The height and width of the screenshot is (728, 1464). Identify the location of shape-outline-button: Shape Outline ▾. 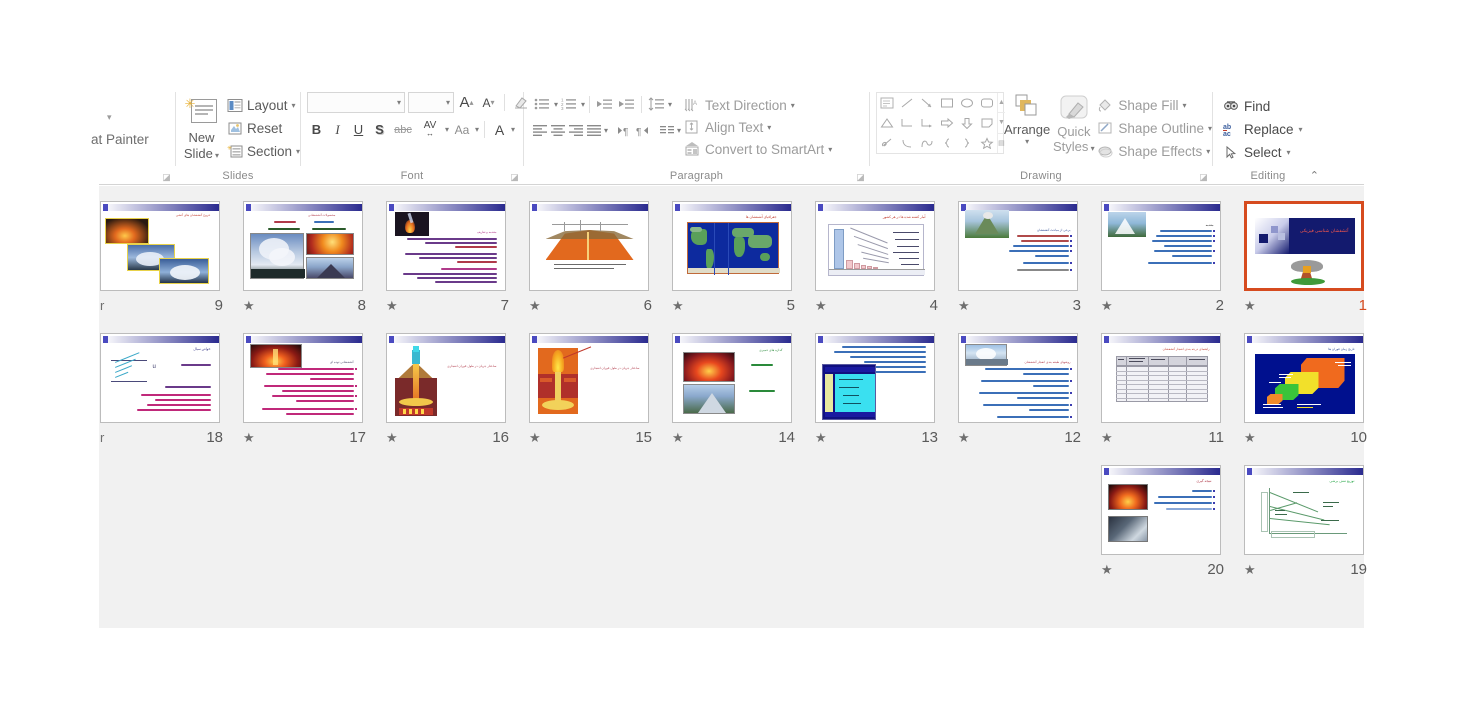
(1154, 128).